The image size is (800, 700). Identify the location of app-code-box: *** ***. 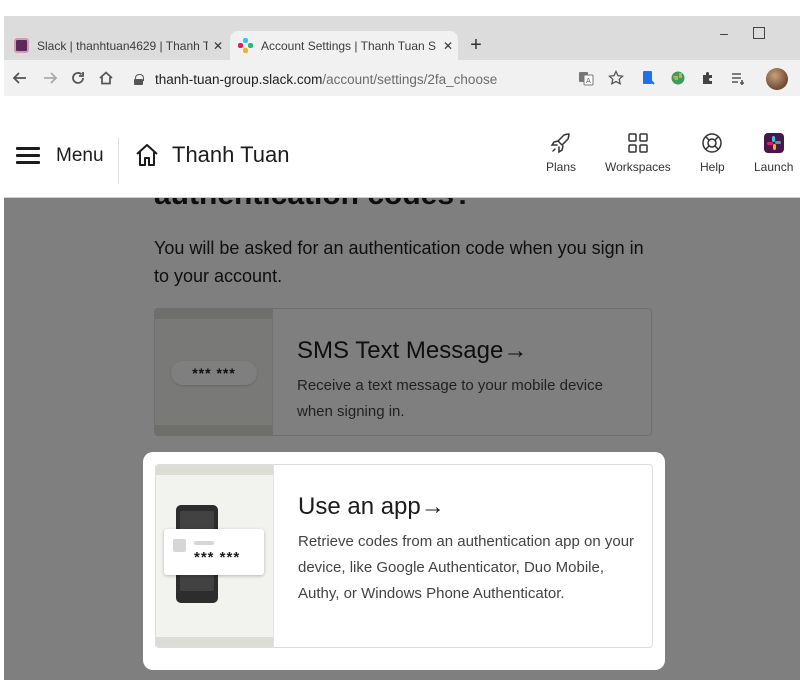
(214, 552).